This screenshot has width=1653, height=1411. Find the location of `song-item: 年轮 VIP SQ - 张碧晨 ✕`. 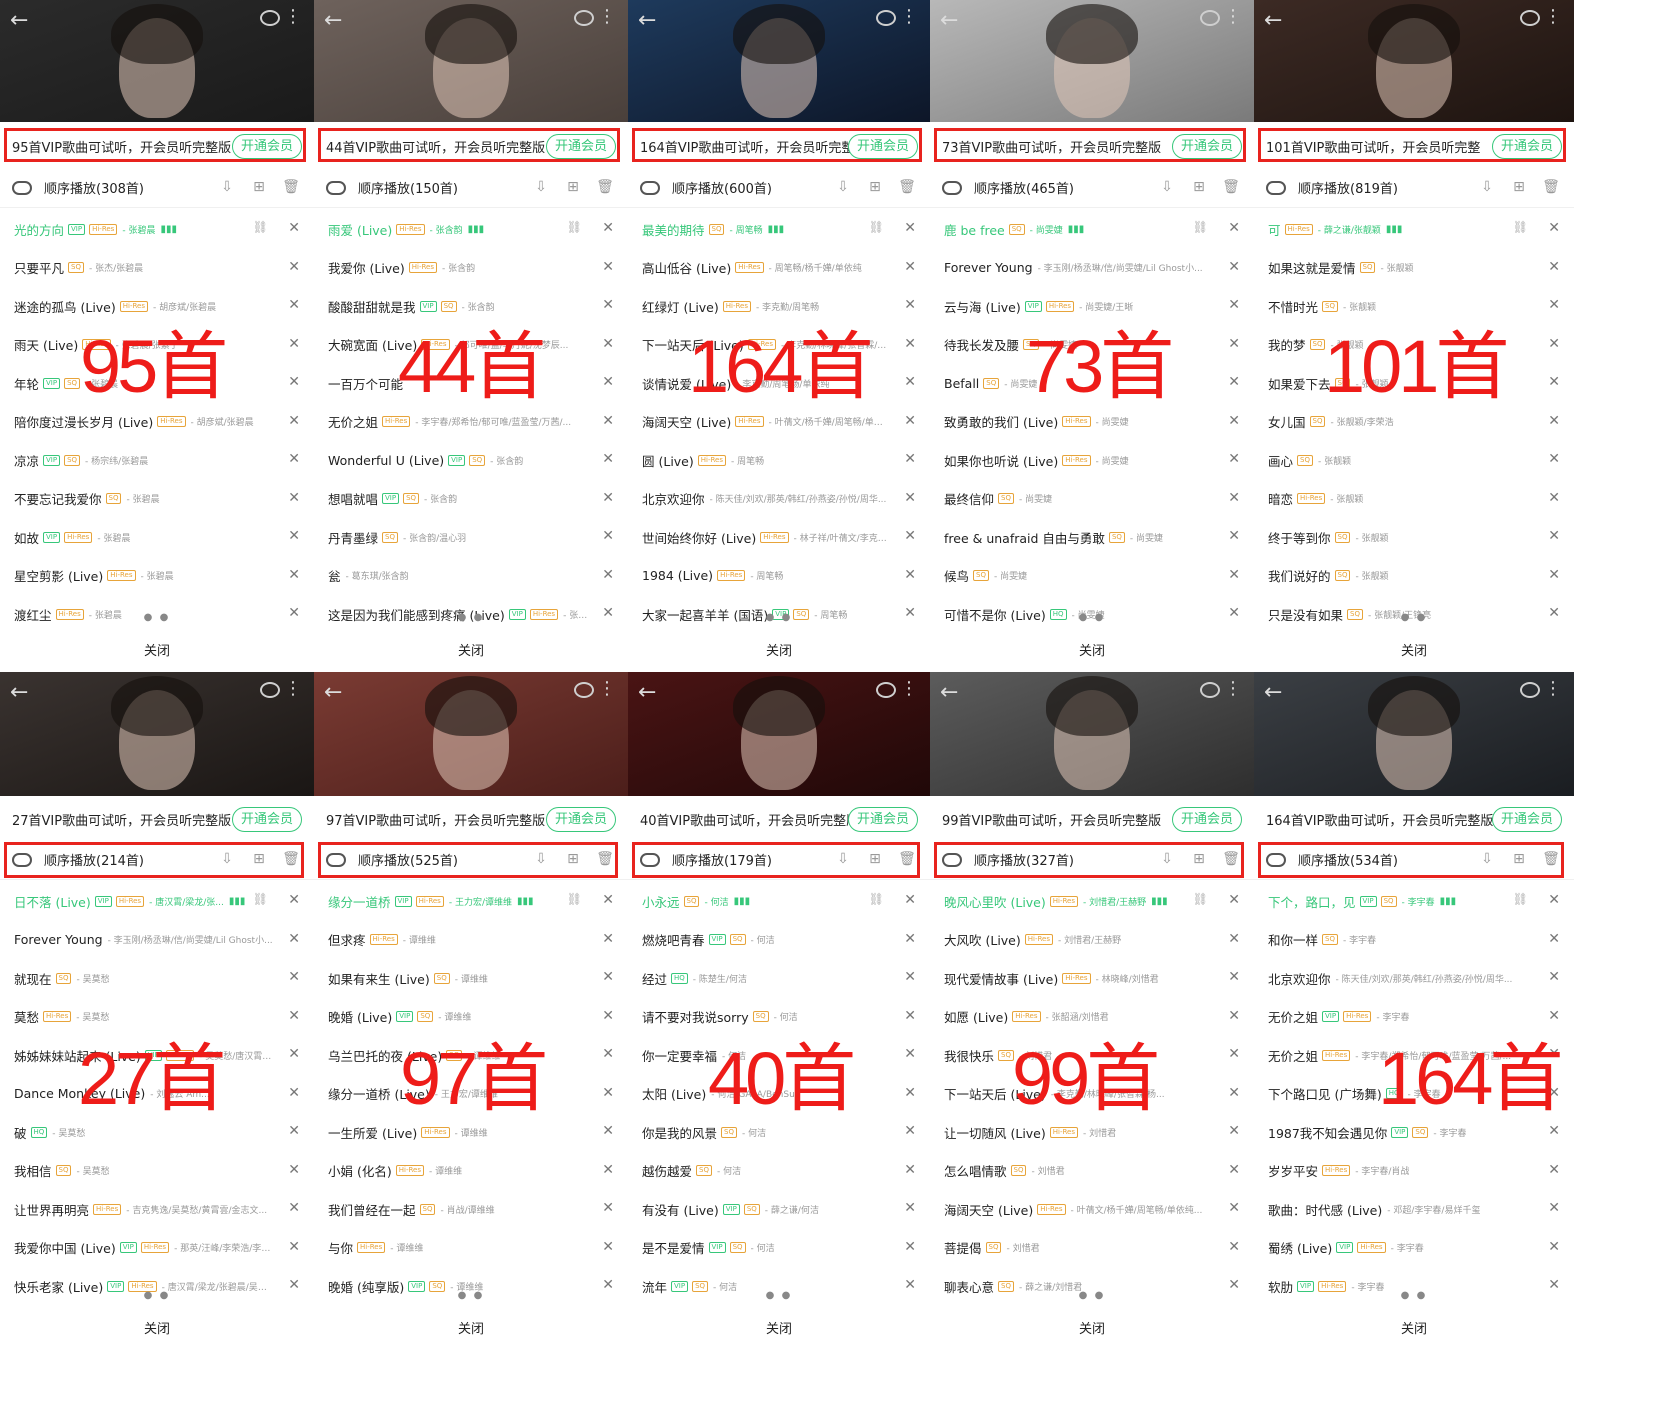

song-item: 年轮 VIP SQ - 张碧晨 ✕ is located at coordinates (157, 383).